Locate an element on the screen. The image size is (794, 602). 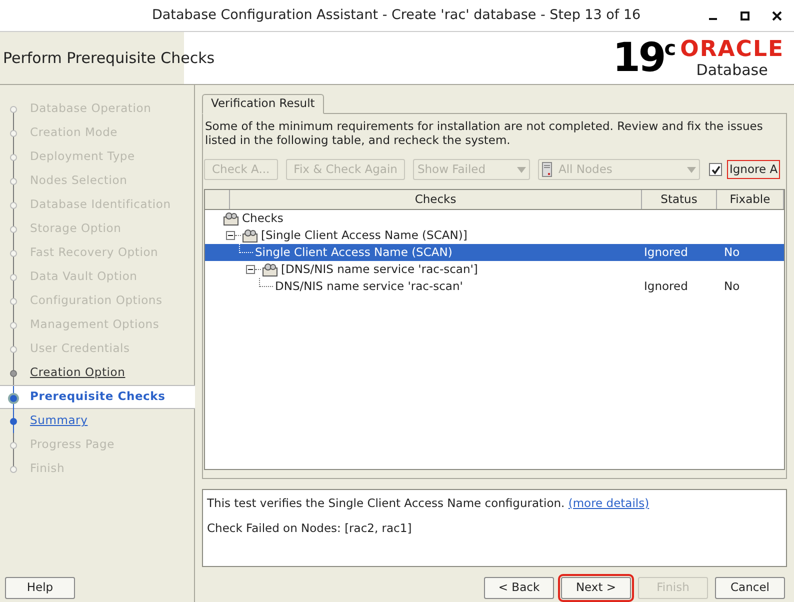
step-item: Summary is located at coordinates (59, 421).